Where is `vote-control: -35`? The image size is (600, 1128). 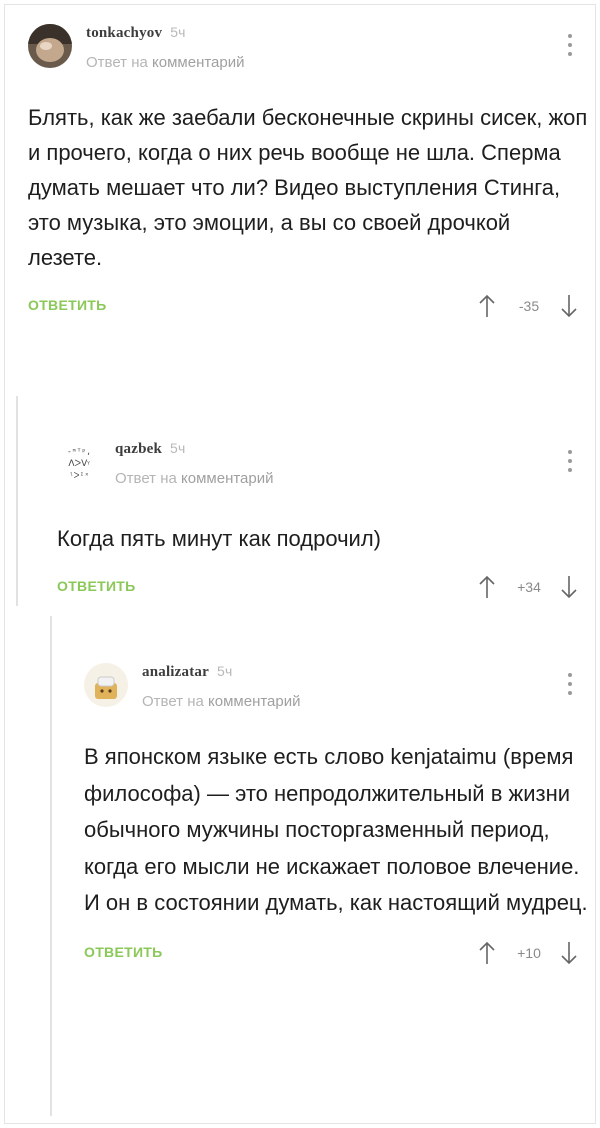
vote-control: -35 is located at coordinates (528, 306).